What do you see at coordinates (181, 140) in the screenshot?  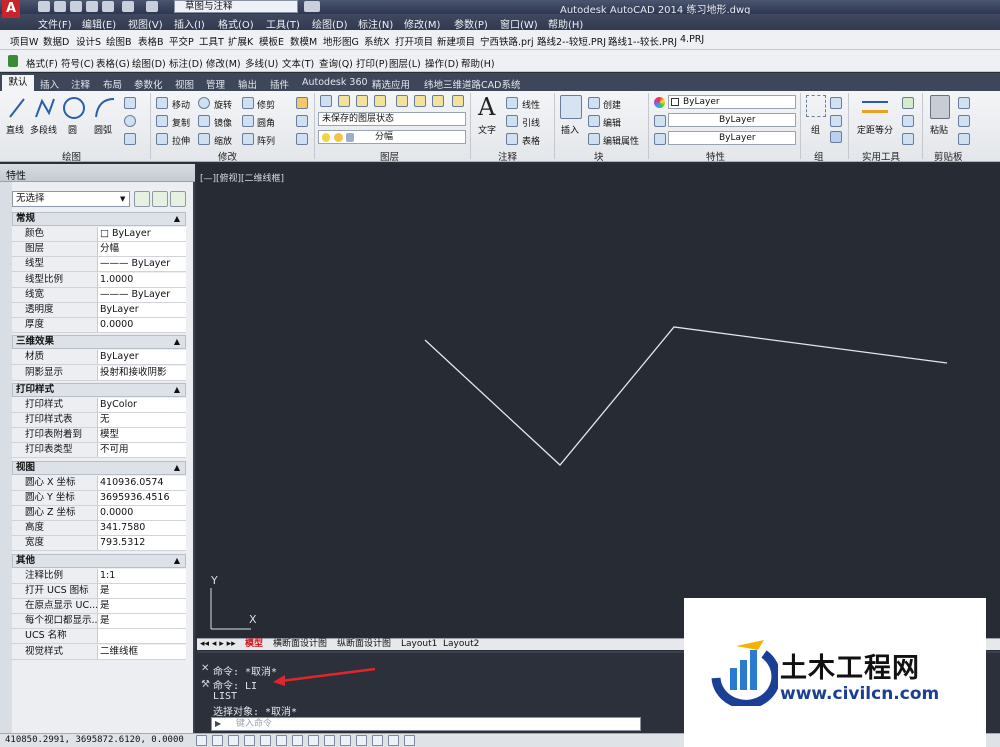 I see `stretch-button: 拉伸` at bounding box center [181, 140].